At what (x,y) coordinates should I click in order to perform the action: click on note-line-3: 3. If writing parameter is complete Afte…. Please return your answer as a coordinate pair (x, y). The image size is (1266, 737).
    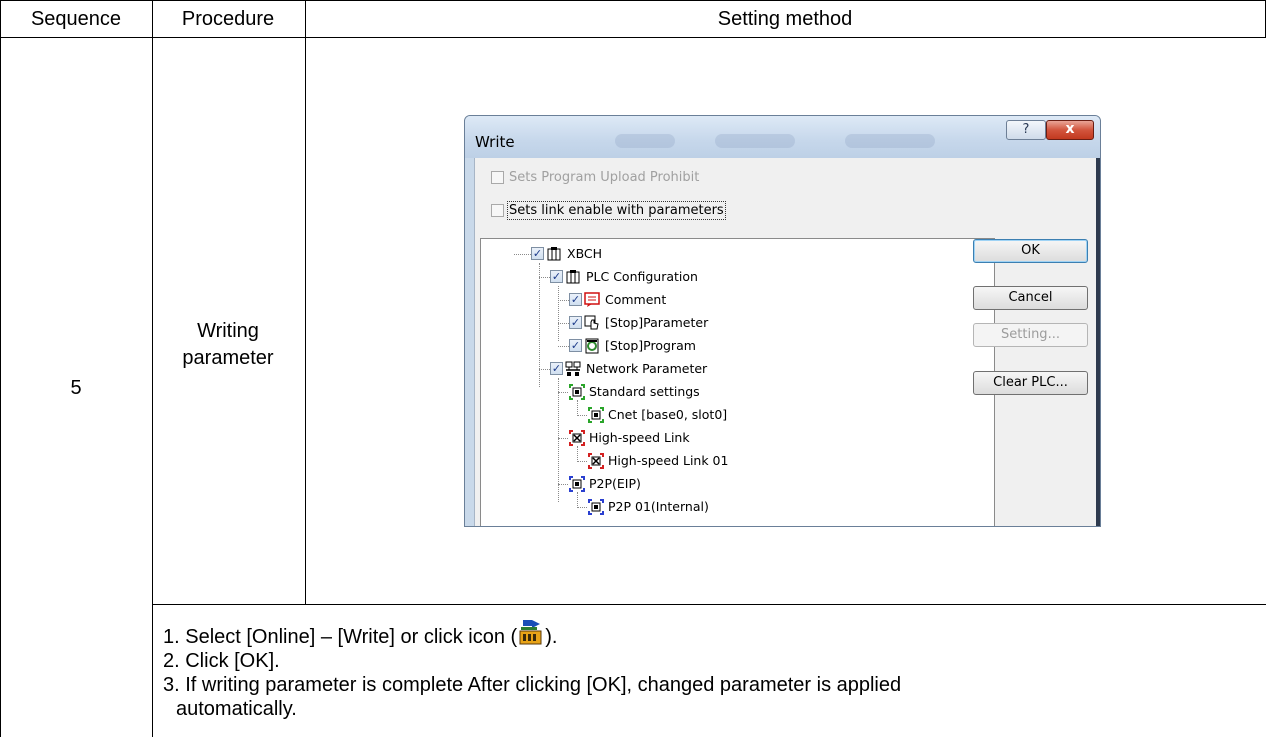
    Looking at the image, I should click on (532, 685).